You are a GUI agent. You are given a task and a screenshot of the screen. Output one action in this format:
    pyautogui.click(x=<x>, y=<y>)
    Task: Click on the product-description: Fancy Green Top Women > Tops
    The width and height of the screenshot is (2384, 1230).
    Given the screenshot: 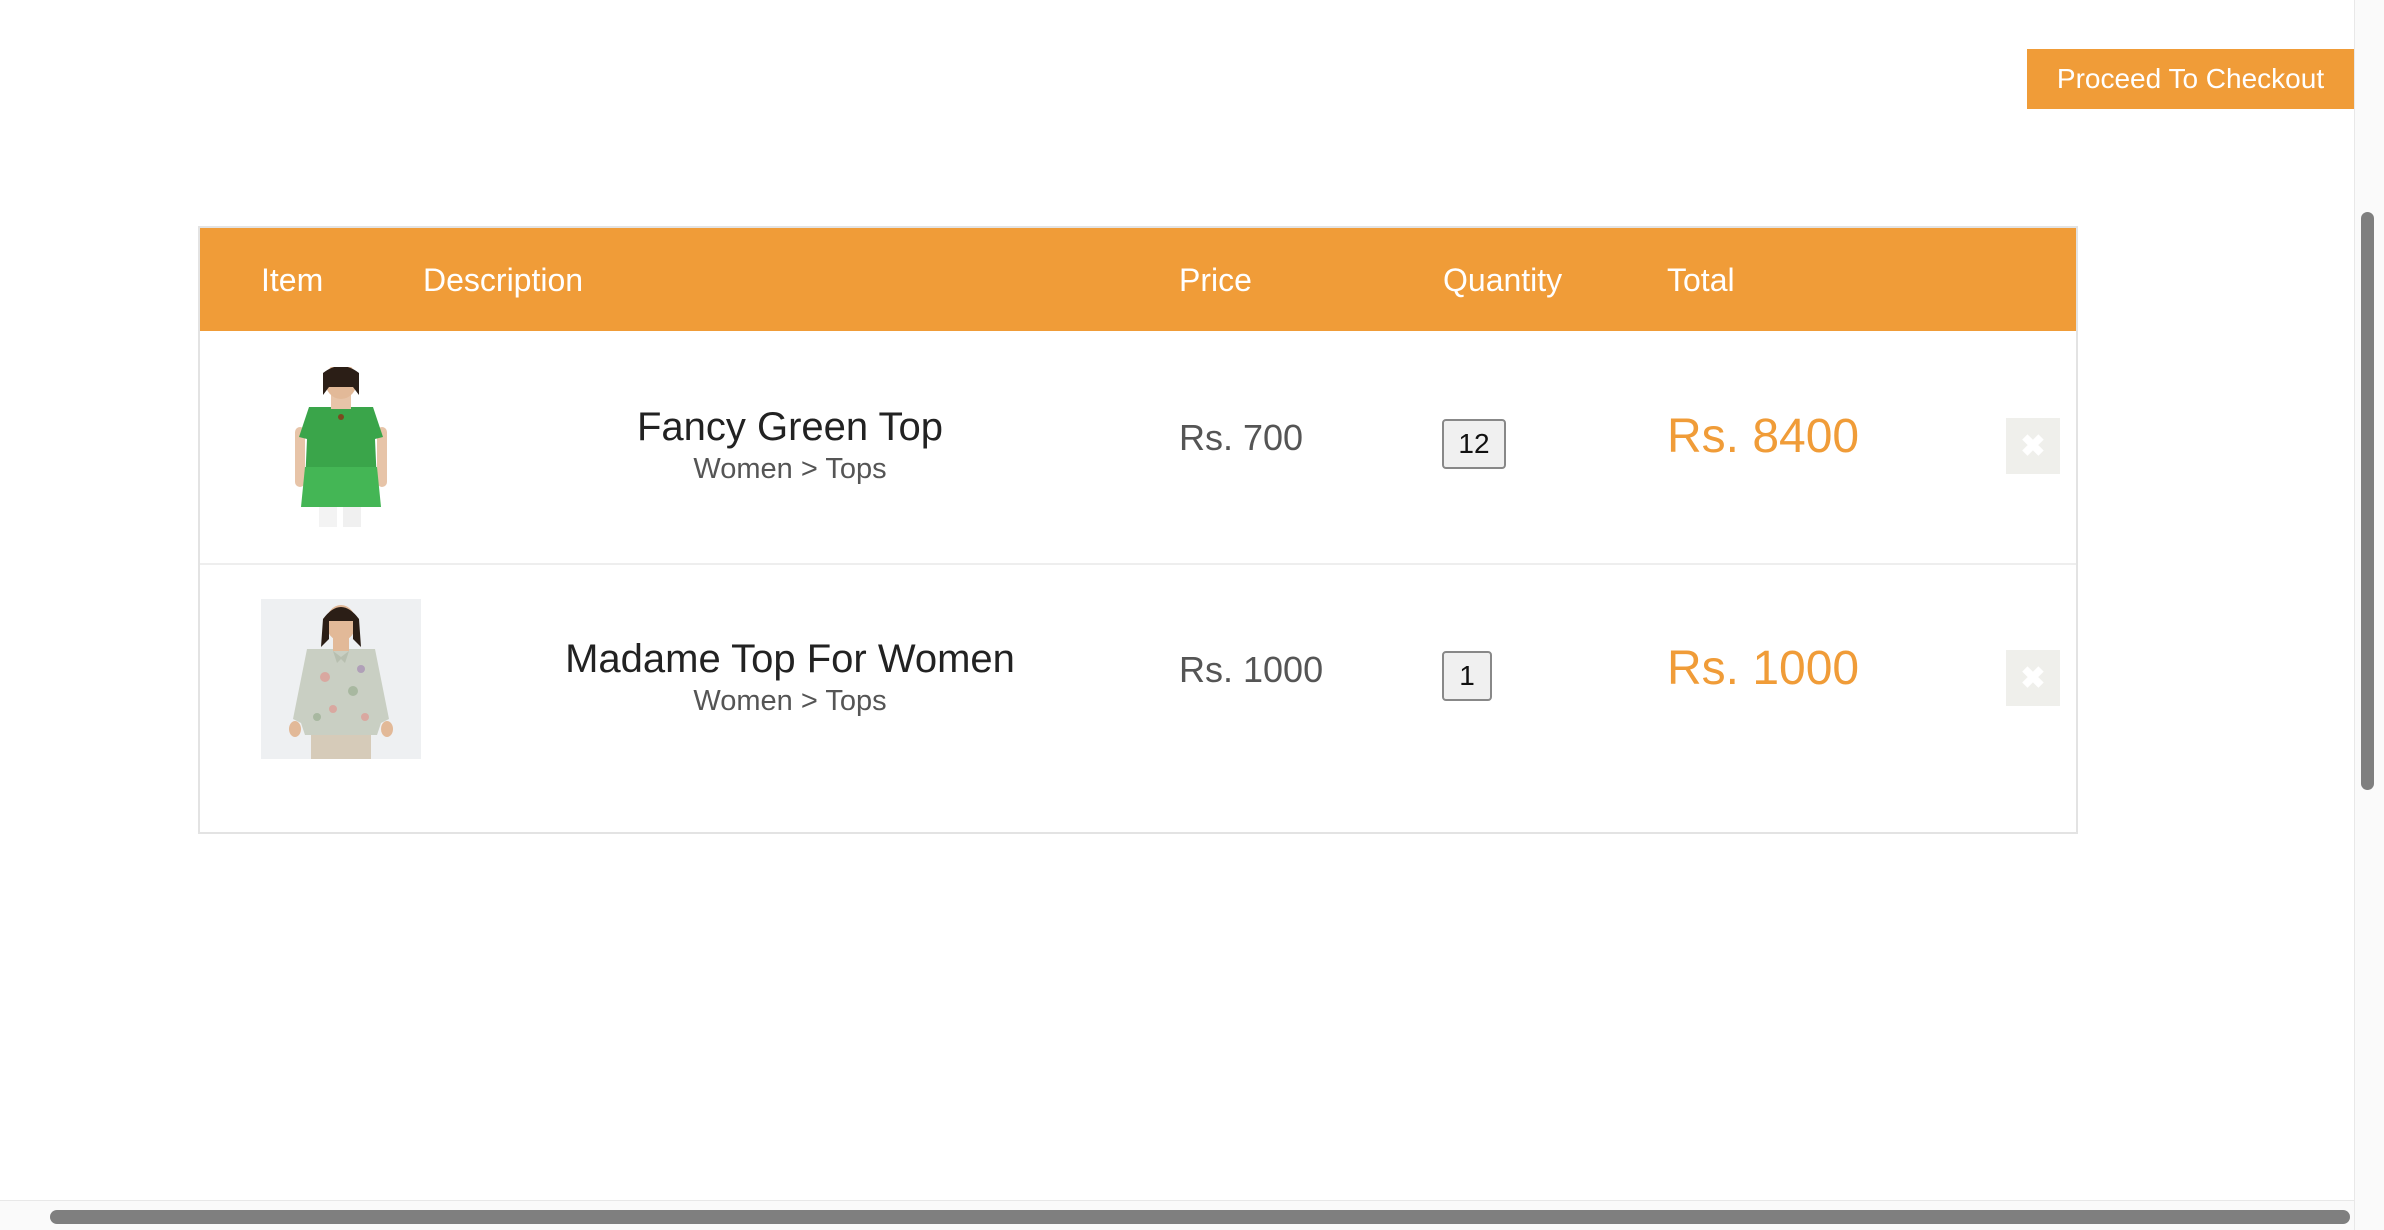 What is the action you would take?
    pyautogui.click(x=790, y=445)
    